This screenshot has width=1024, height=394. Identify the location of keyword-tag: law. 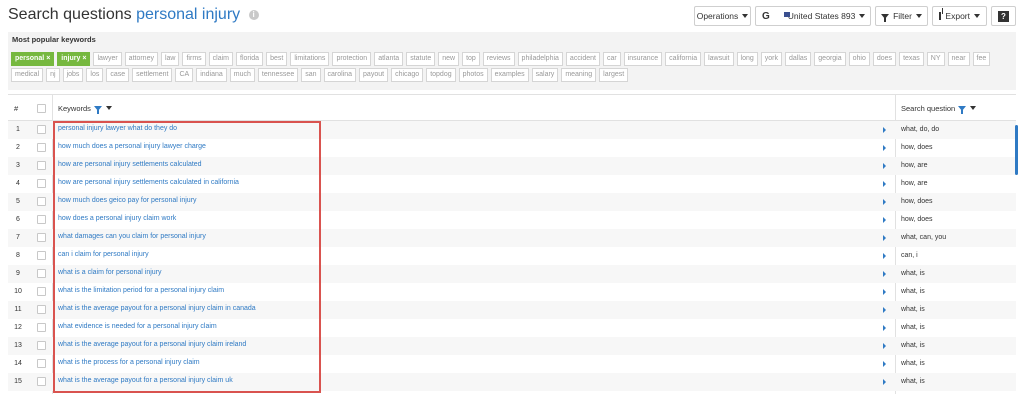
(170, 59).